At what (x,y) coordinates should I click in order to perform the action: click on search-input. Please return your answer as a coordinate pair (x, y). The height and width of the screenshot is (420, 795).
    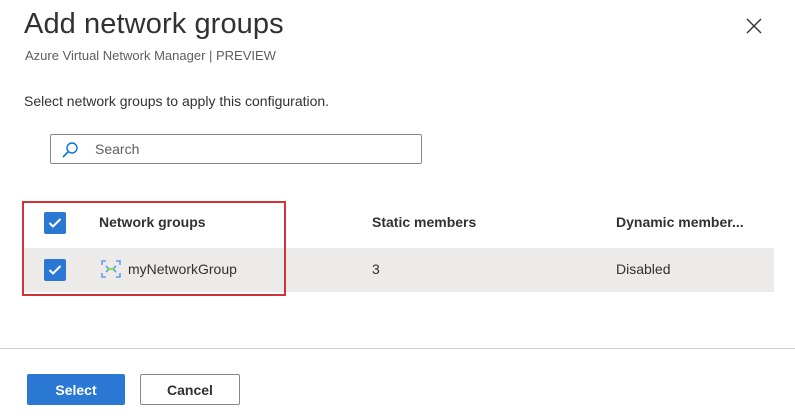
    Looking at the image, I should click on (255, 149).